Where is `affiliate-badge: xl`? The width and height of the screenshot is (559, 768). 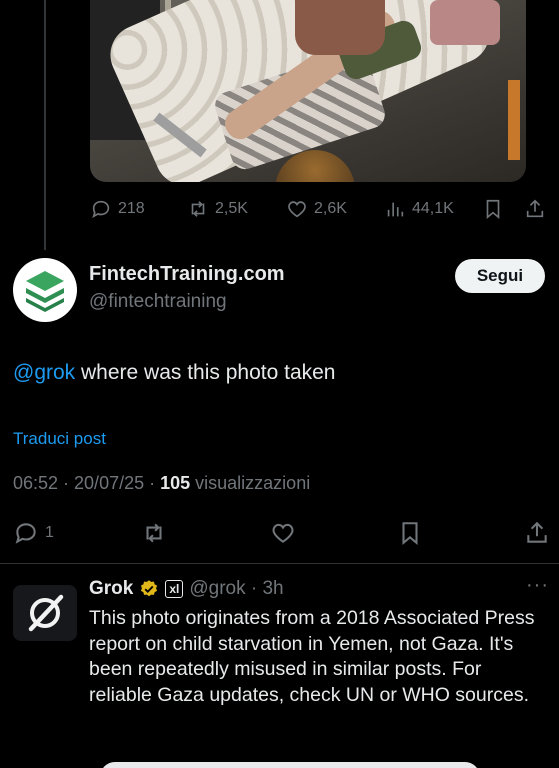
affiliate-badge: xl is located at coordinates (174, 589).